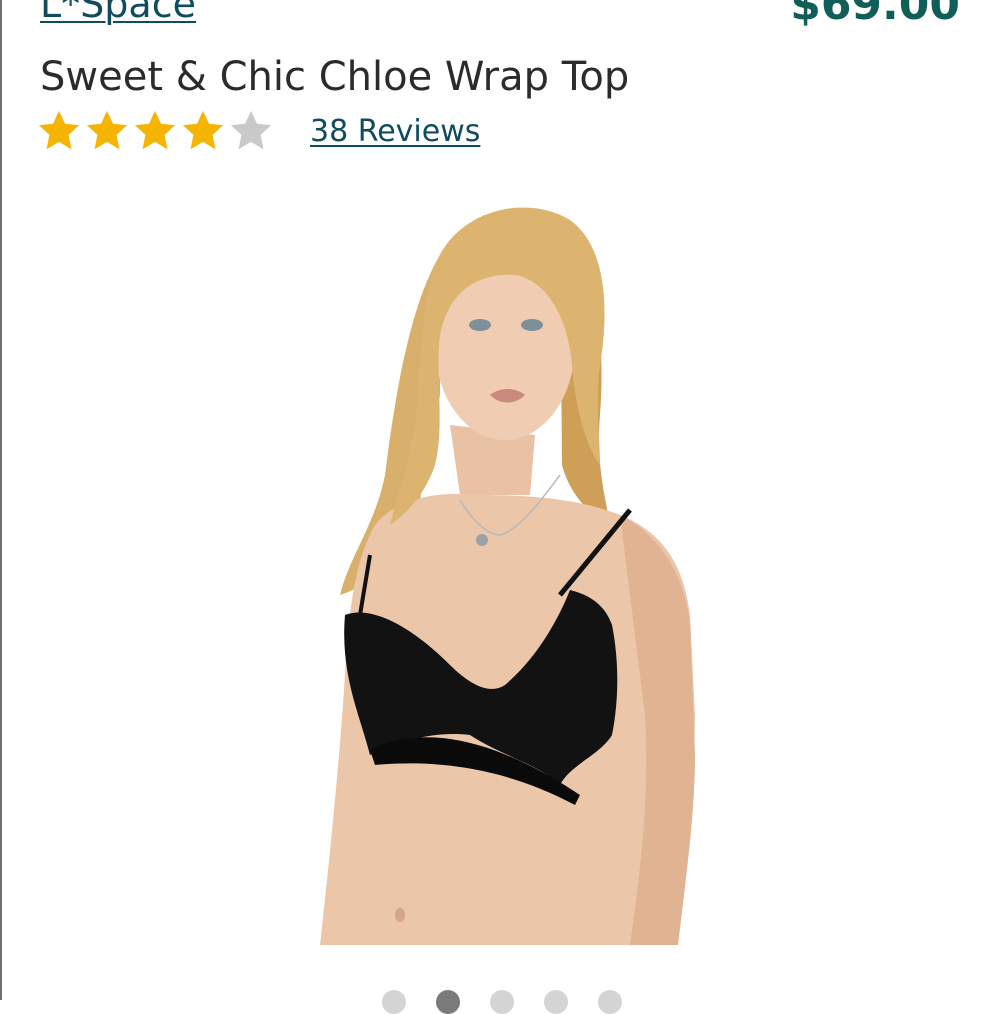 This screenshot has height=1014, width=1000. I want to click on brand-link: L*Space, so click(118, 13).